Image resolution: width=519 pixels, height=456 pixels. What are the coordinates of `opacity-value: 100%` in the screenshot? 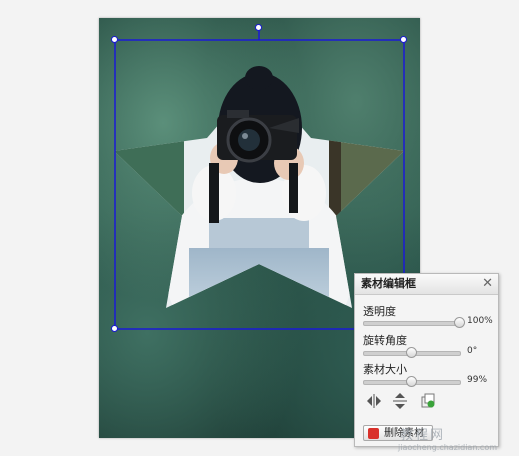 It's located at (480, 321).